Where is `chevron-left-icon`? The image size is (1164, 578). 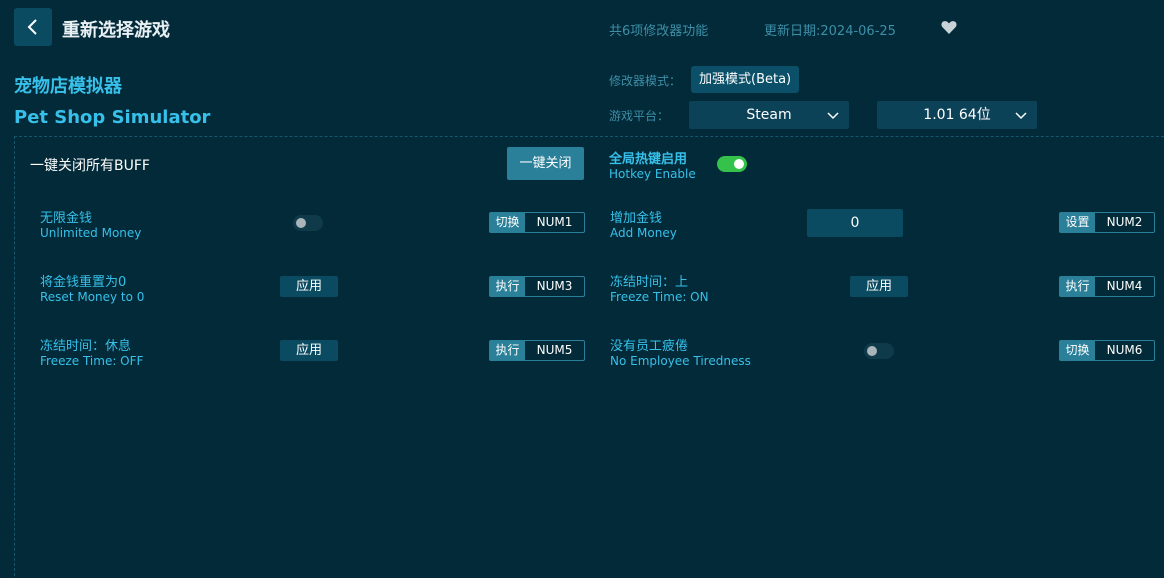 chevron-left-icon is located at coordinates (32, 27).